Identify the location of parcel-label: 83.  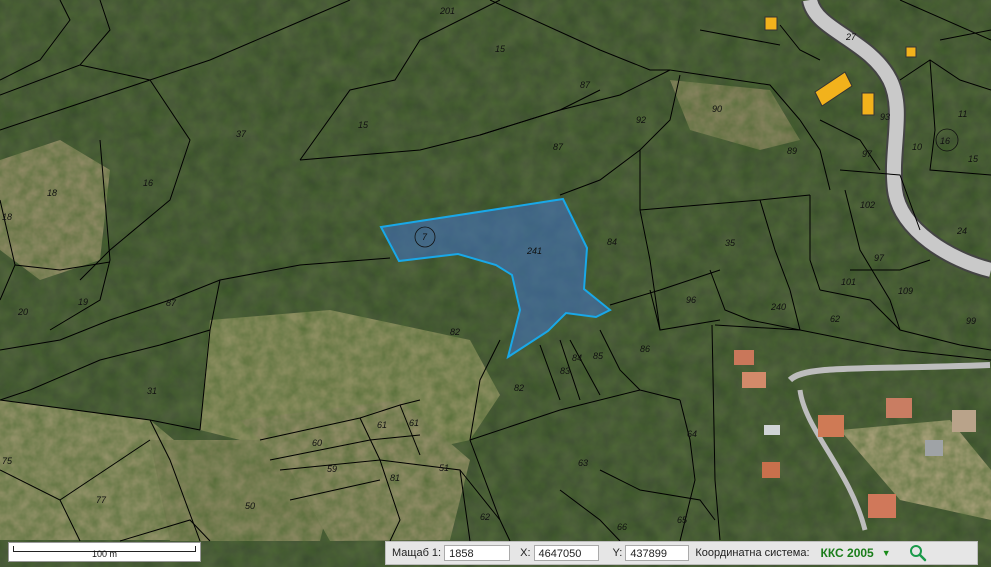
(565, 371).